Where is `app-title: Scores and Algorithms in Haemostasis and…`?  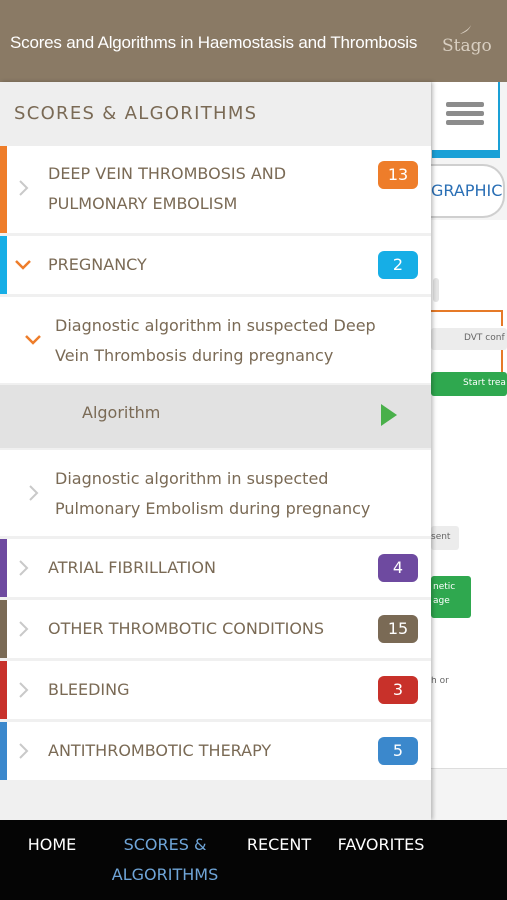 app-title: Scores and Algorithms in Haemostasis and… is located at coordinates (214, 42).